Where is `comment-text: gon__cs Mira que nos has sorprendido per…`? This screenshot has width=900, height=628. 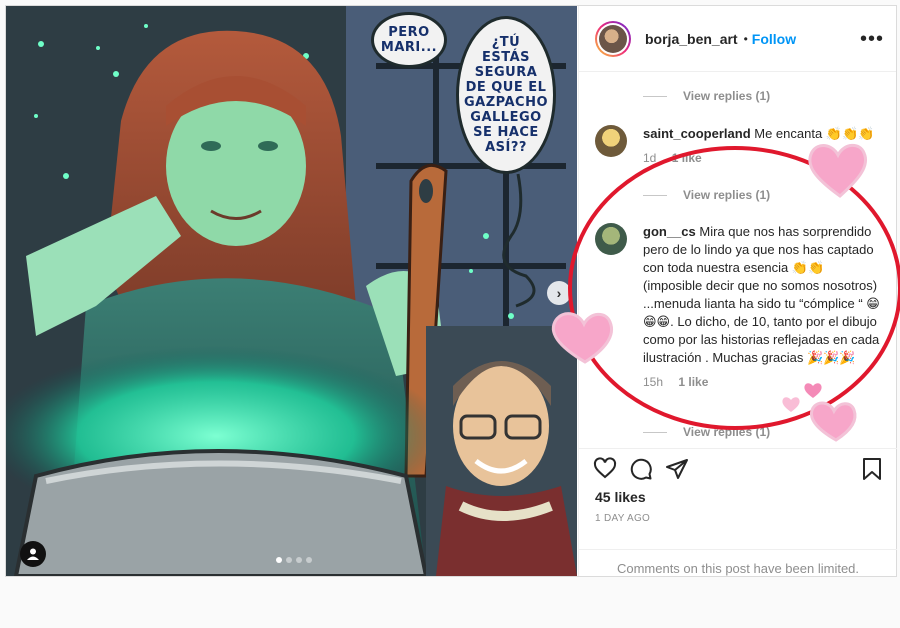
comment-text: gon__cs Mira que nos has sorprendido per… is located at coordinates (764, 295).